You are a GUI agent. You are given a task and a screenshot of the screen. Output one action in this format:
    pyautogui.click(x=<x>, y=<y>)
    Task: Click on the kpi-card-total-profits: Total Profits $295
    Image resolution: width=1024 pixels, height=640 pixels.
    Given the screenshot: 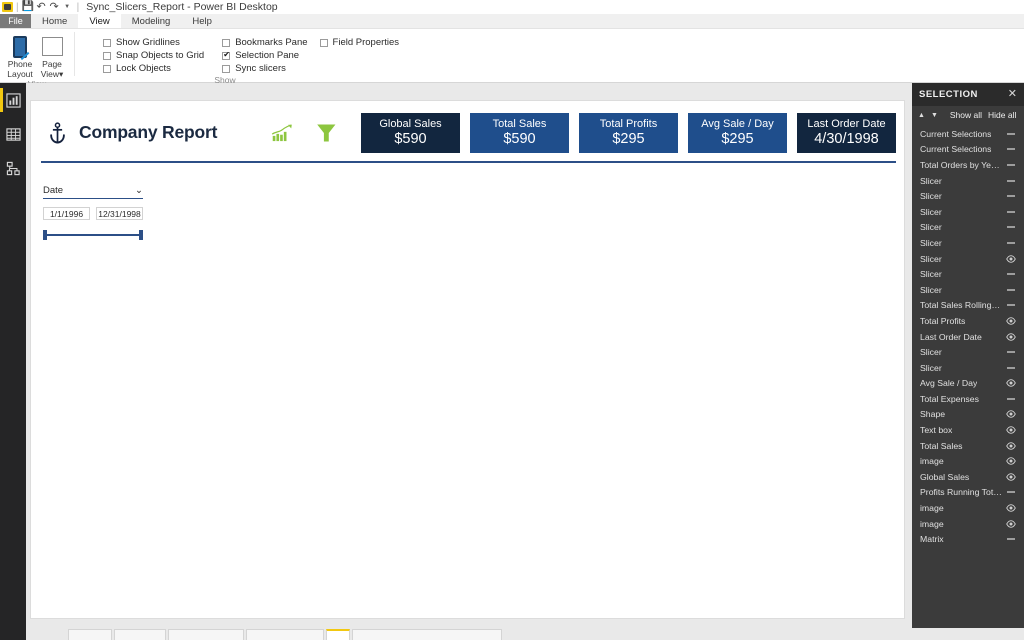 What is the action you would take?
    pyautogui.click(x=628, y=132)
    